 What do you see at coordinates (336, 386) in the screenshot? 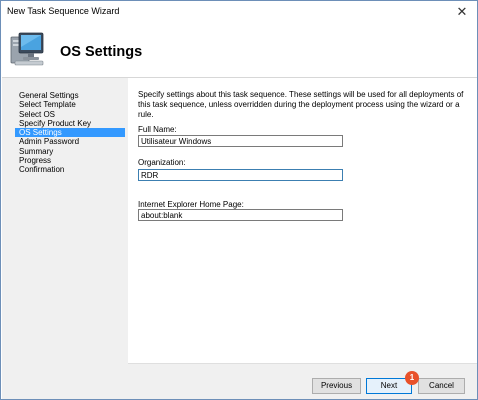
I see `previous-button: Previous` at bounding box center [336, 386].